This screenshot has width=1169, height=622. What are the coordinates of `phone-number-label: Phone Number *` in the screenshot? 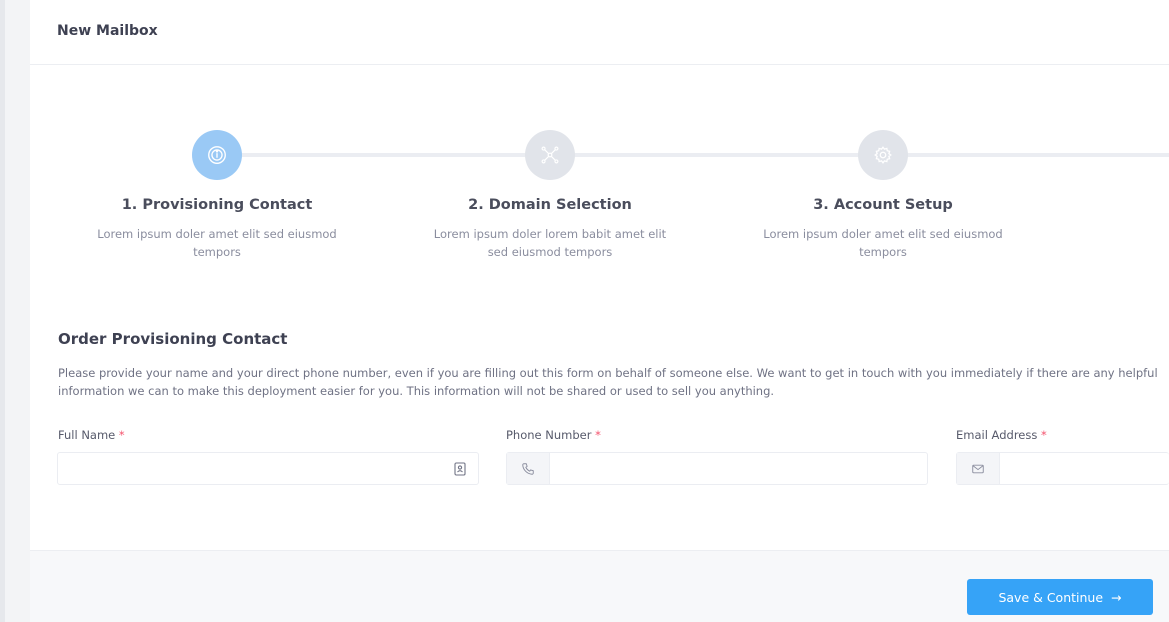 It's located at (553, 435).